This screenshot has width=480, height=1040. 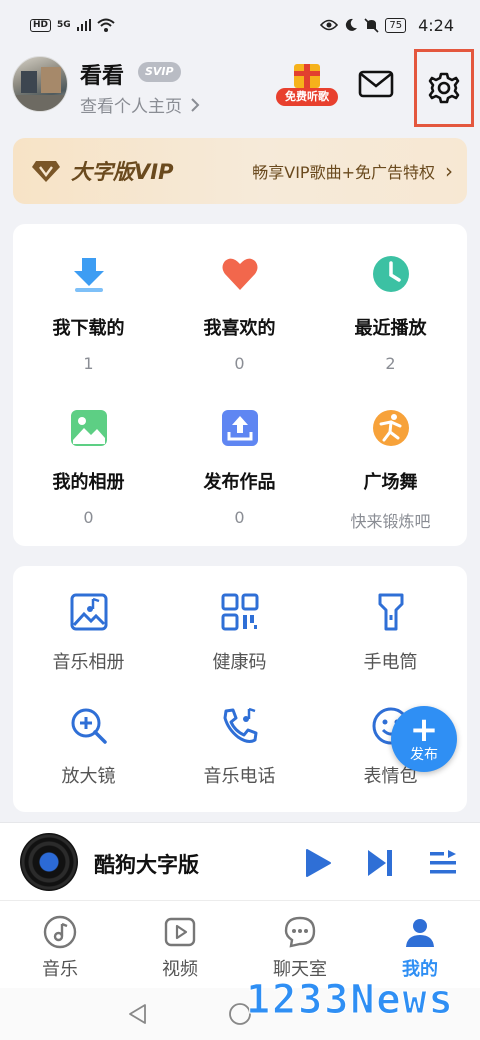 What do you see at coordinates (159, 72) in the screenshot?
I see `svip-badge: SVIP` at bounding box center [159, 72].